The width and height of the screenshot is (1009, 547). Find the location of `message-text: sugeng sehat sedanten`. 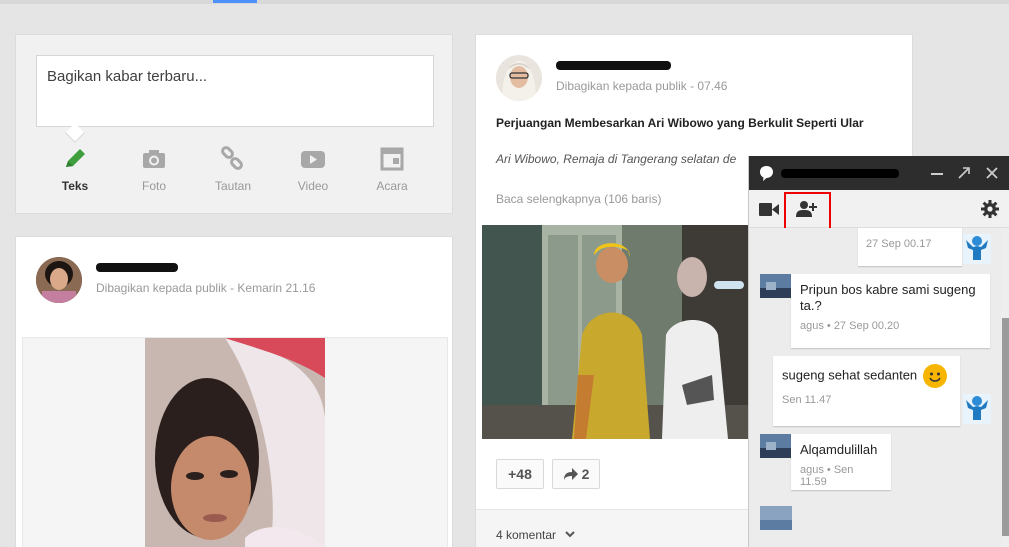

message-text: sugeng sehat sedanten is located at coordinates (866, 376).